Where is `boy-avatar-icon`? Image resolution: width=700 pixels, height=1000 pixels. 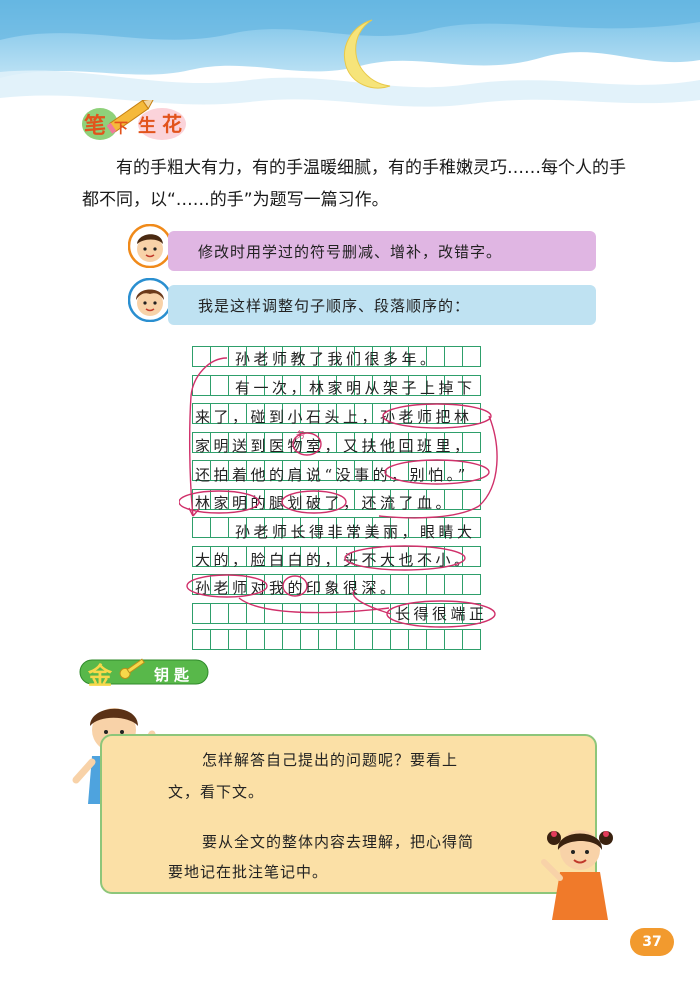 boy-avatar-icon is located at coordinates (150, 246).